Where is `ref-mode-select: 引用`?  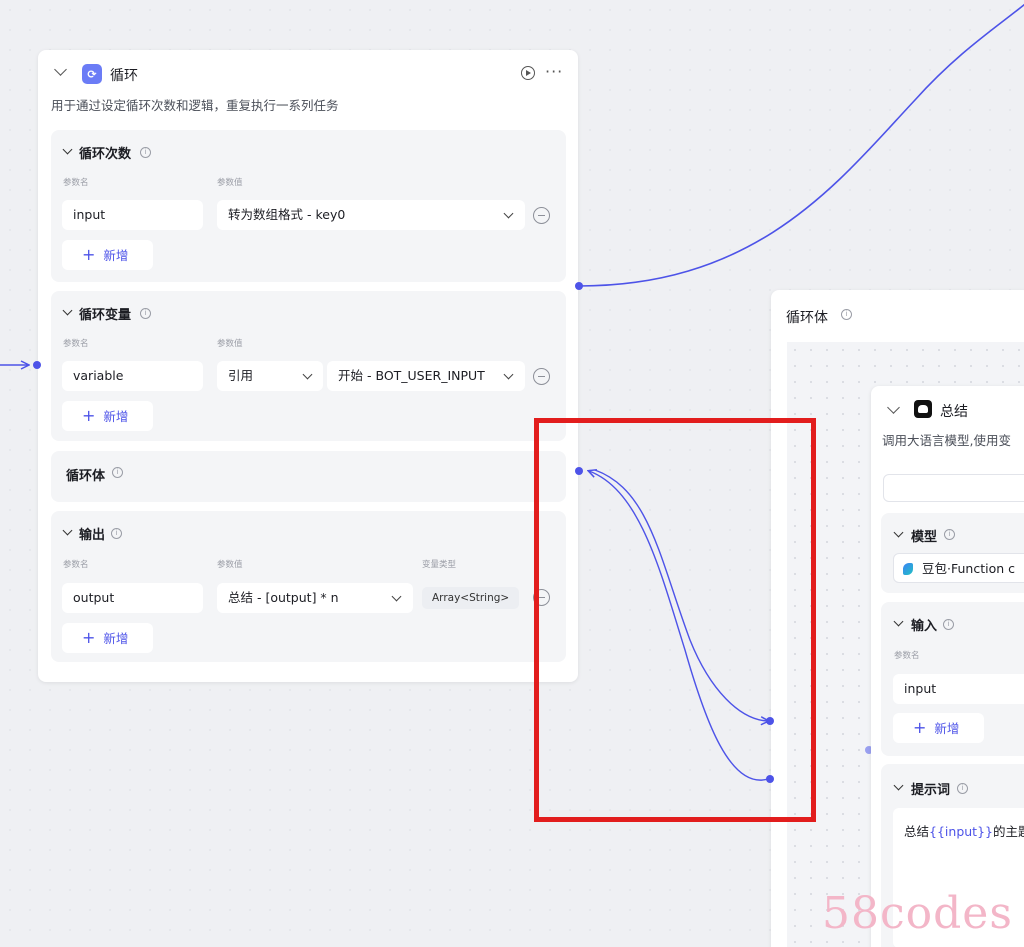 ref-mode-select: 引用 is located at coordinates (270, 376).